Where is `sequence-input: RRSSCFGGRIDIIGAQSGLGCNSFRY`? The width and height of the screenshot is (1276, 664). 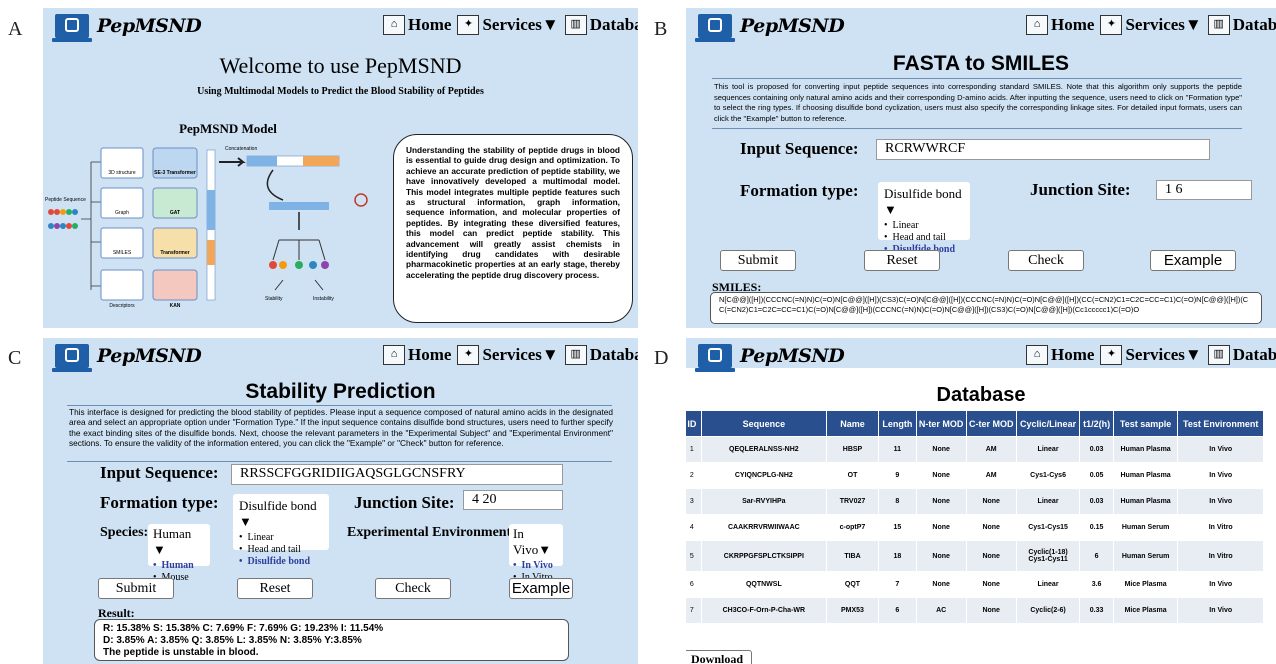 sequence-input: RRSSCFGGRIDIIGAQSGLGCNSFRY is located at coordinates (397, 474).